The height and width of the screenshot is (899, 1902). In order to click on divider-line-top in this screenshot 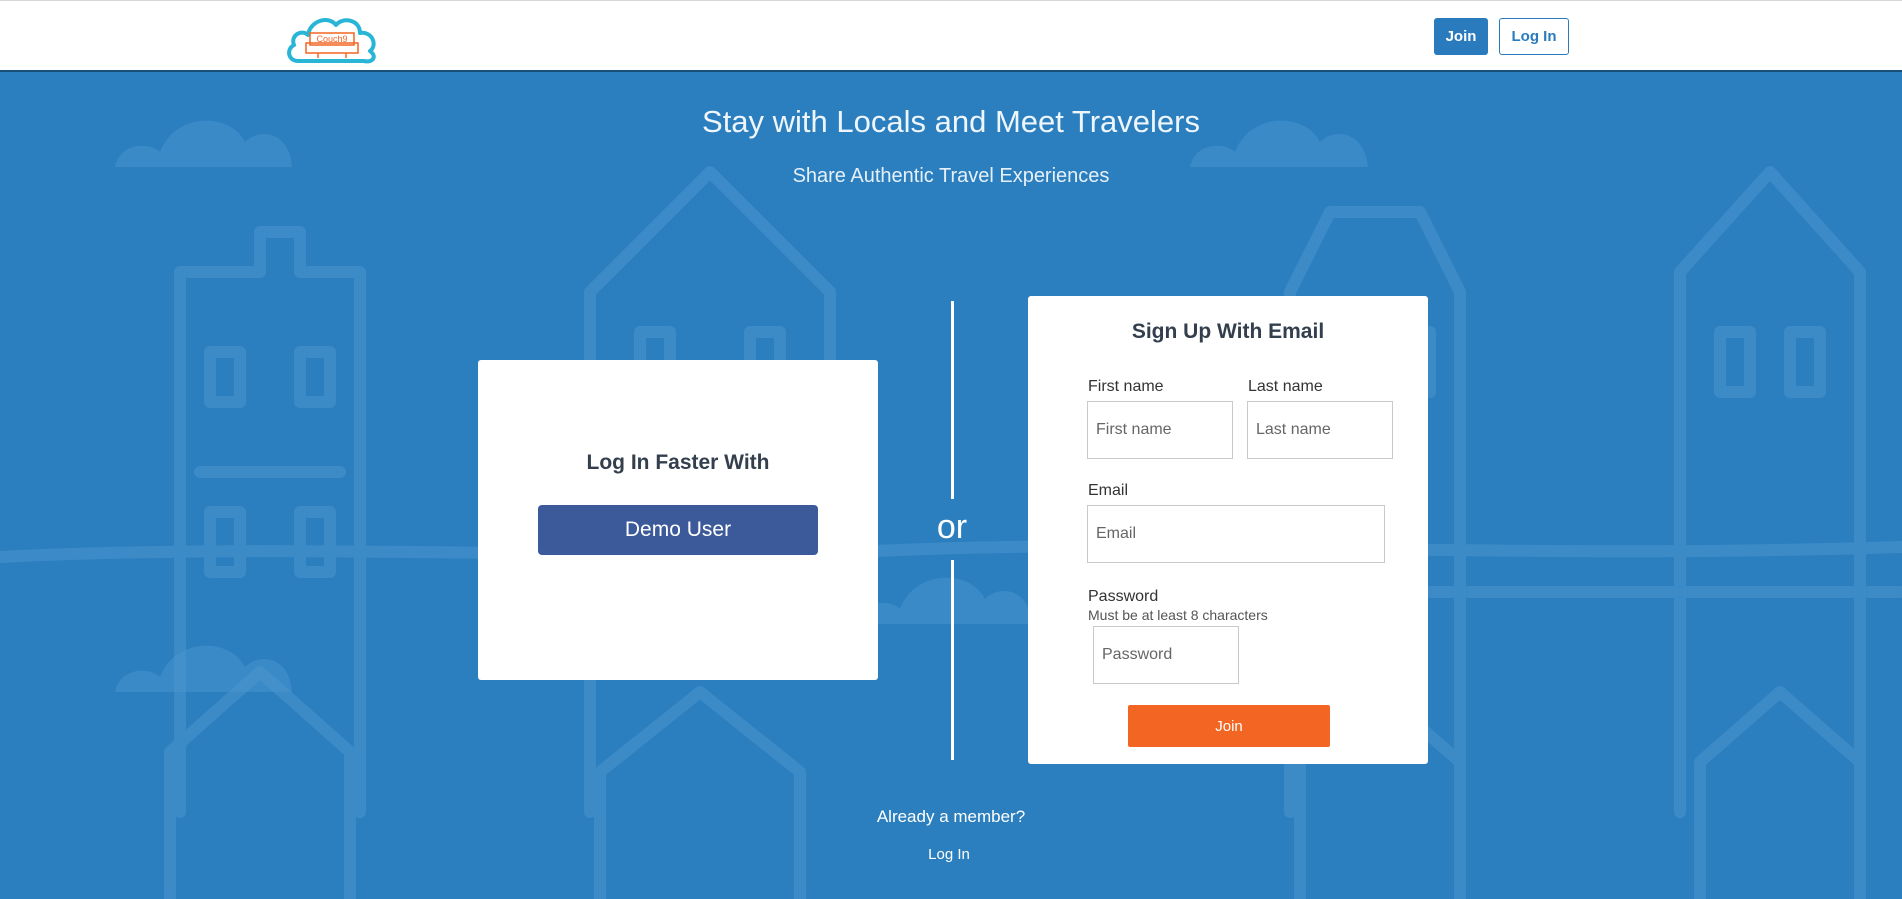, I will do `click(952, 400)`.